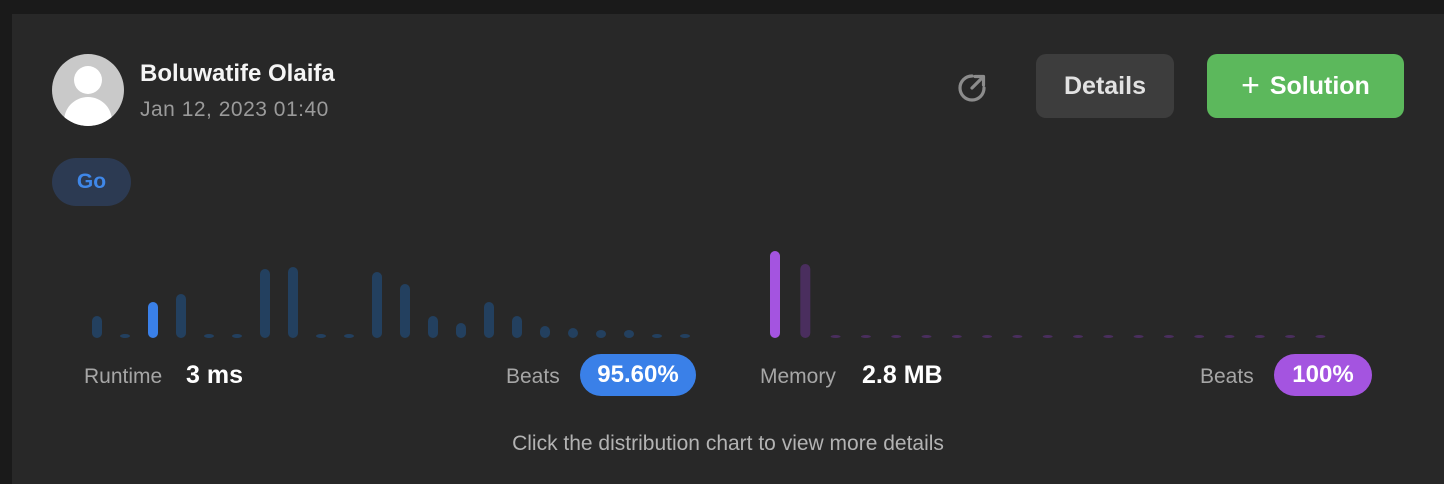  What do you see at coordinates (902, 375) in the screenshot?
I see `memory-value: 2.8 MB` at bounding box center [902, 375].